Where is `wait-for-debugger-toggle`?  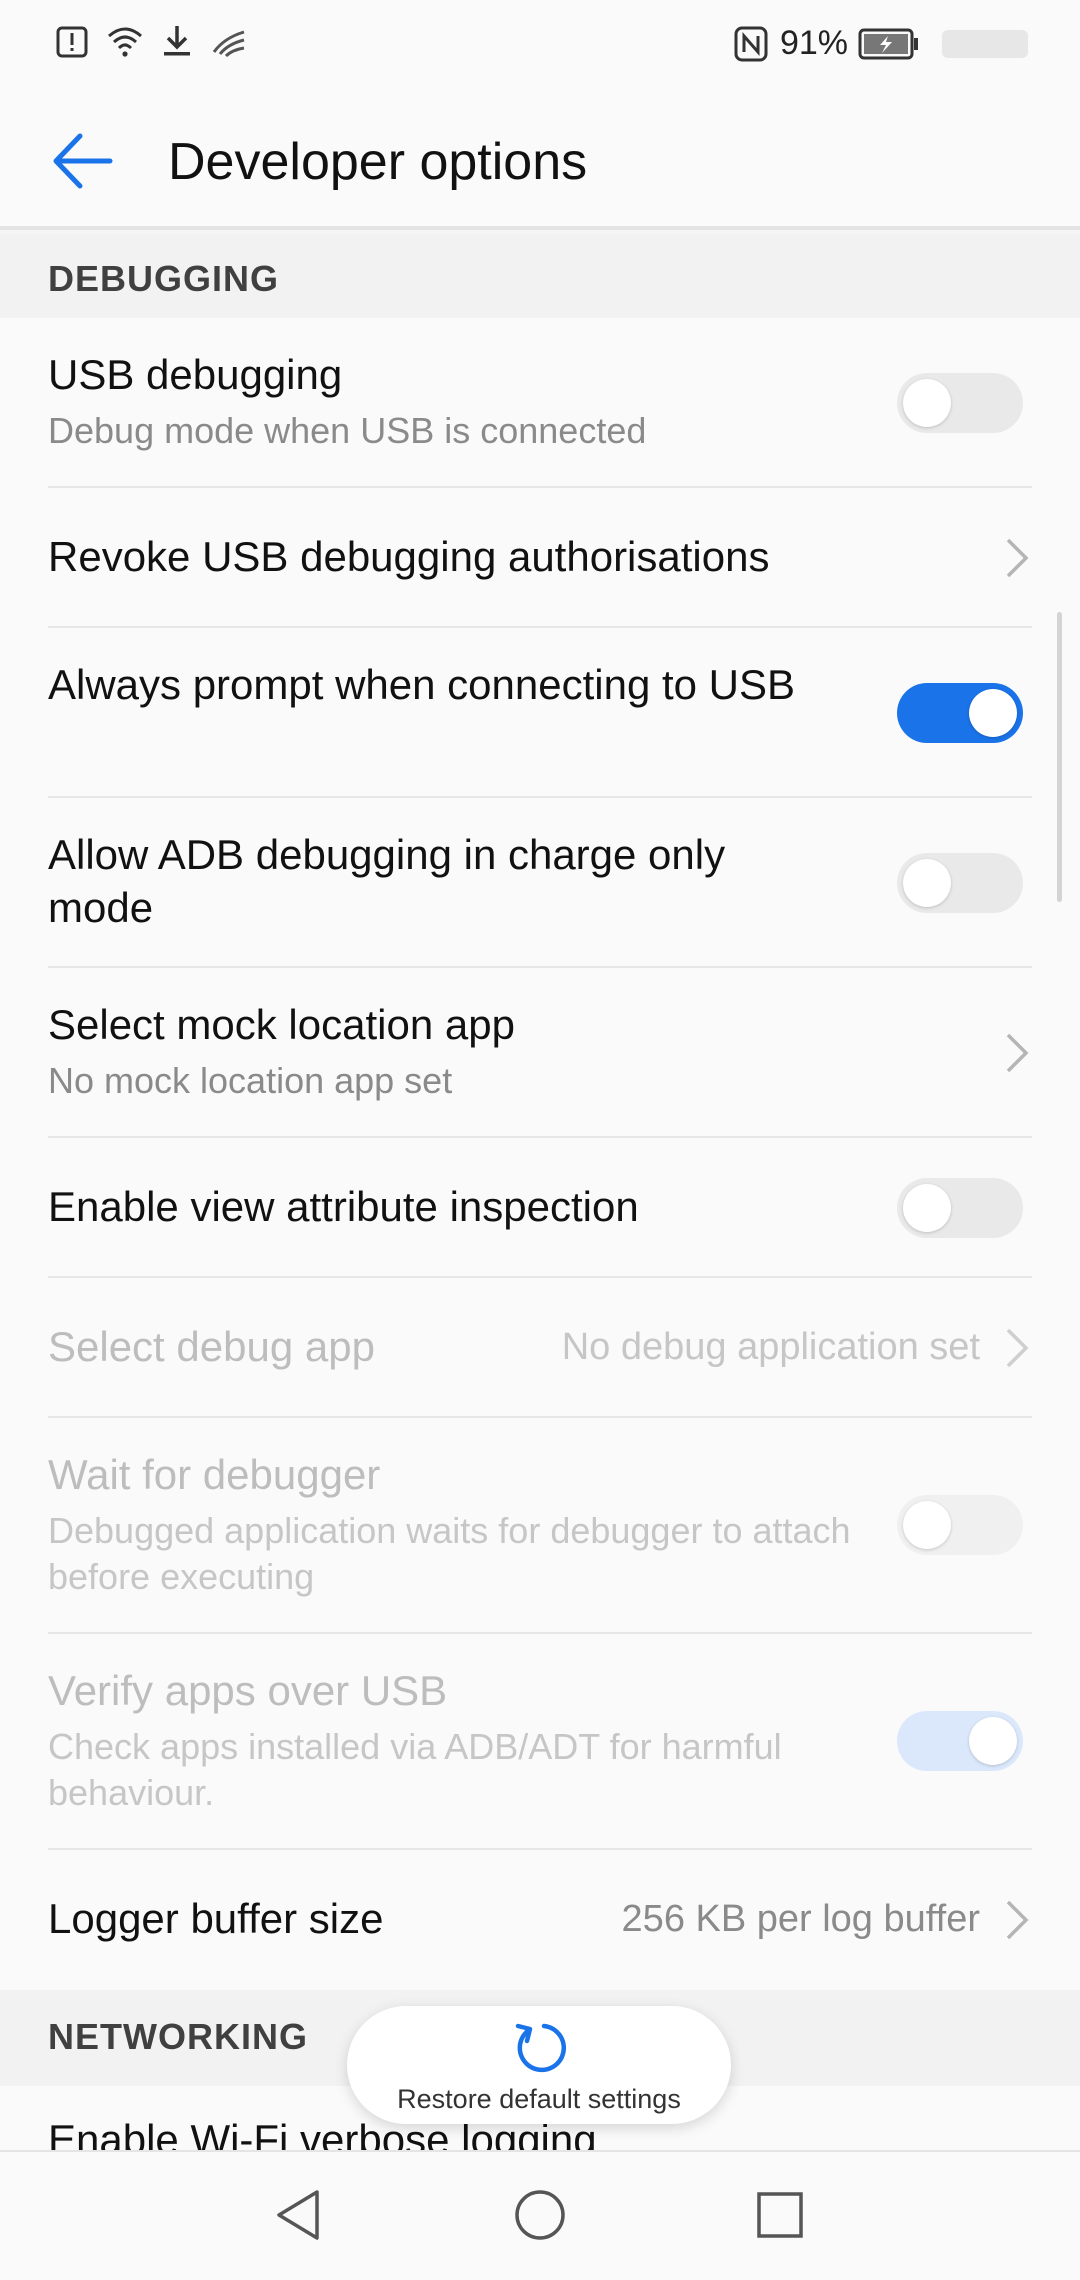
wait-for-debugger-toggle is located at coordinates (960, 1525).